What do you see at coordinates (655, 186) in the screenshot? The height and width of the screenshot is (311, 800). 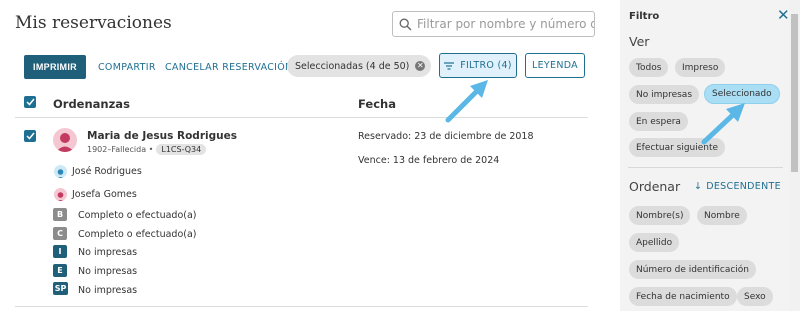 I see `sort-section-label: Ordenar` at bounding box center [655, 186].